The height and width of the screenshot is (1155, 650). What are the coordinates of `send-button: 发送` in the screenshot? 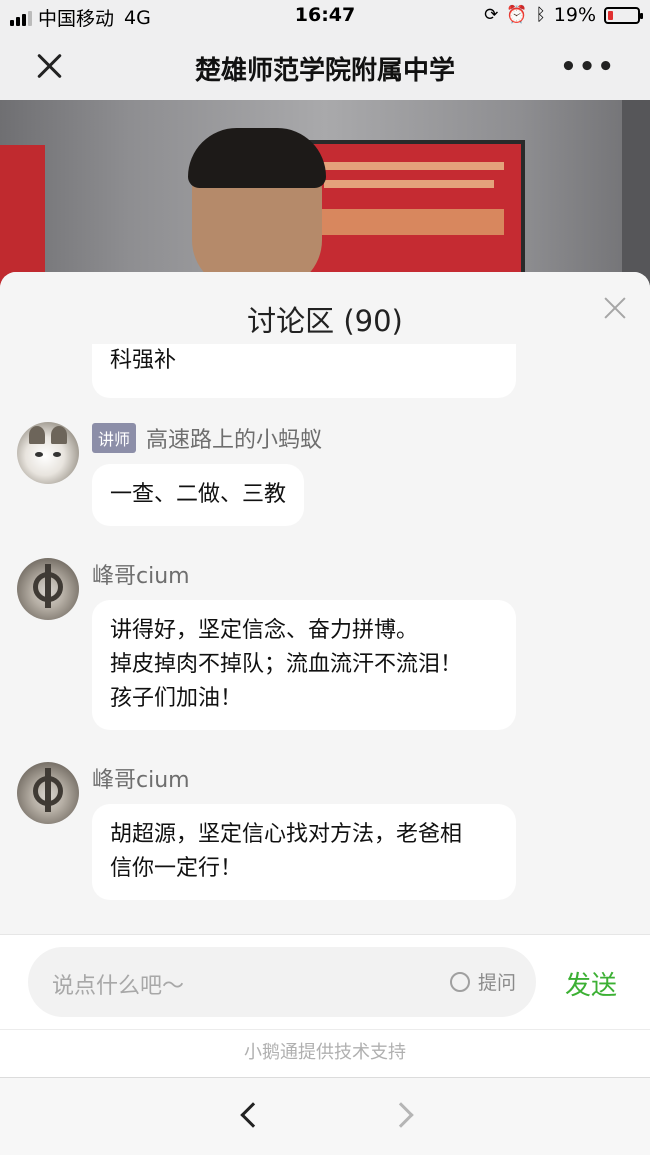 It's located at (591, 983).